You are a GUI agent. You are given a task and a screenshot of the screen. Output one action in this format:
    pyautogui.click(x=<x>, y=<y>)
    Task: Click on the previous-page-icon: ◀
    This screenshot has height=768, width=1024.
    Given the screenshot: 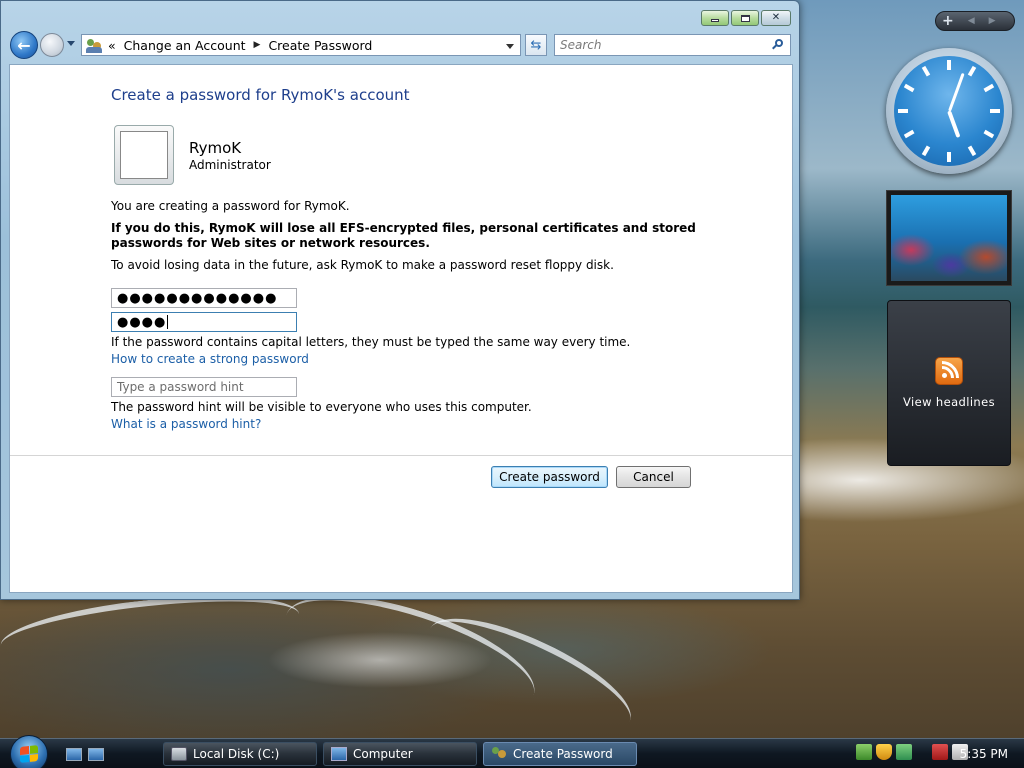 What is the action you would take?
    pyautogui.click(x=971, y=21)
    